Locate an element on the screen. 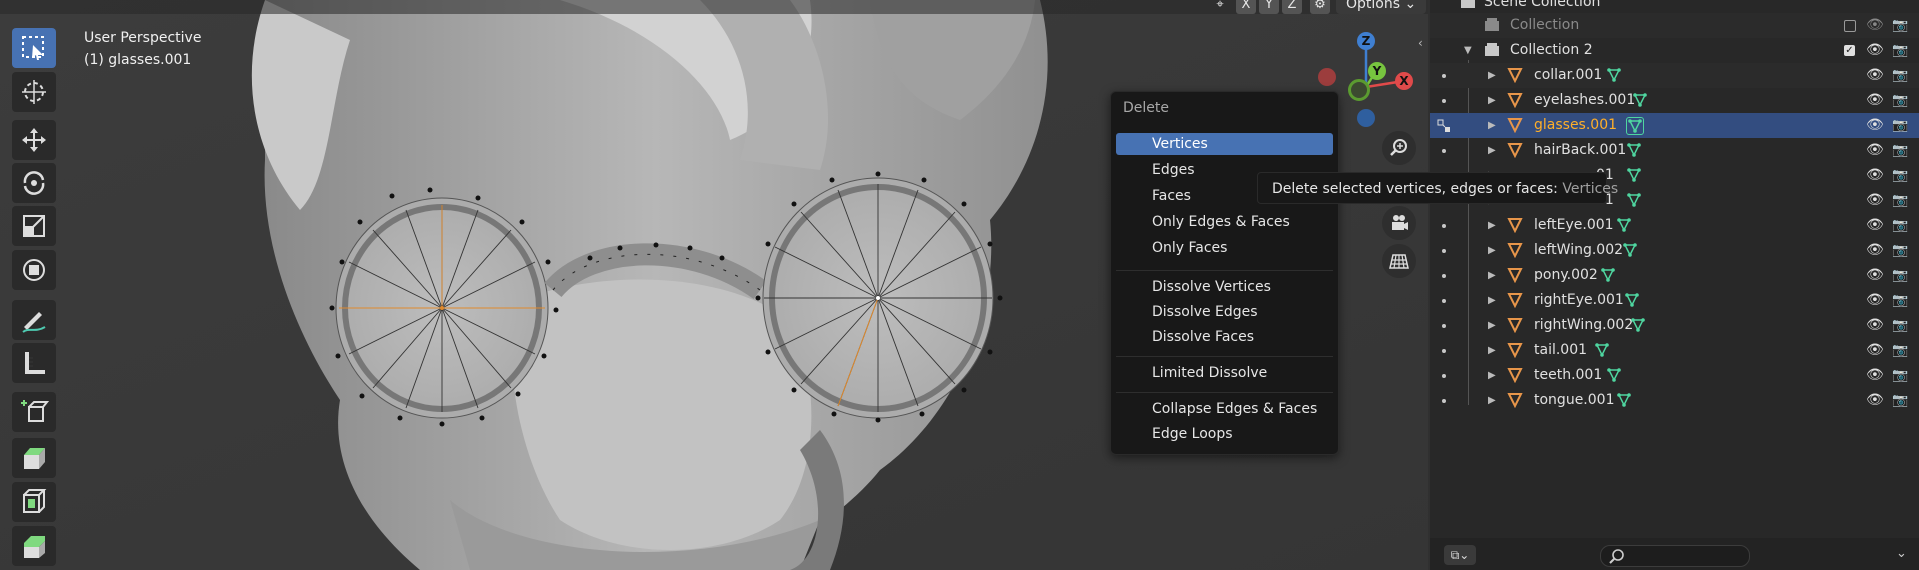  outliner-row-object: ▶ pony.002 👁 📷 is located at coordinates (1674, 275).